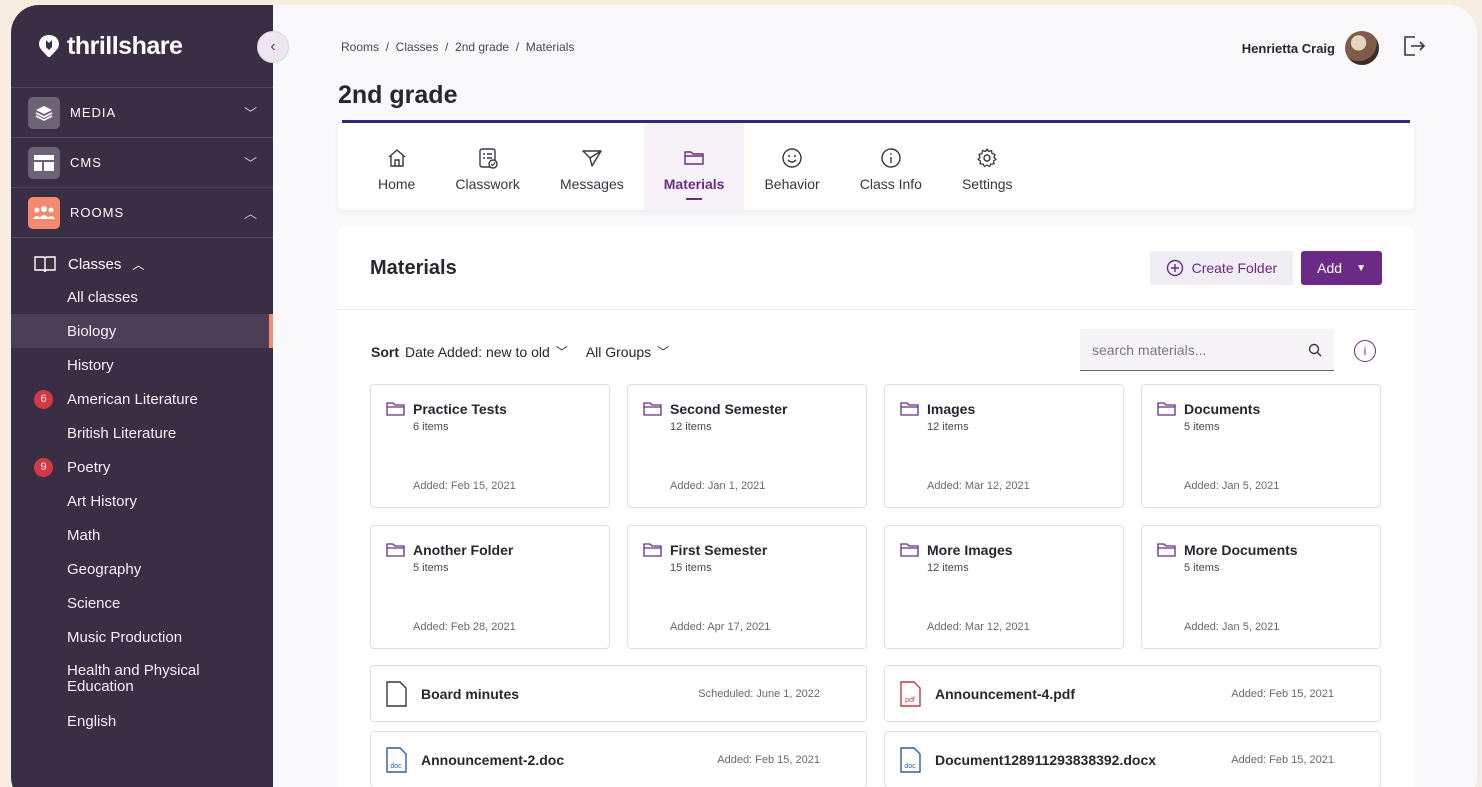 Image resolution: width=1482 pixels, height=787 pixels. What do you see at coordinates (618, 693) in the screenshot?
I see `file-row: Board minutes Scheduled: June 1, 2022` at bounding box center [618, 693].